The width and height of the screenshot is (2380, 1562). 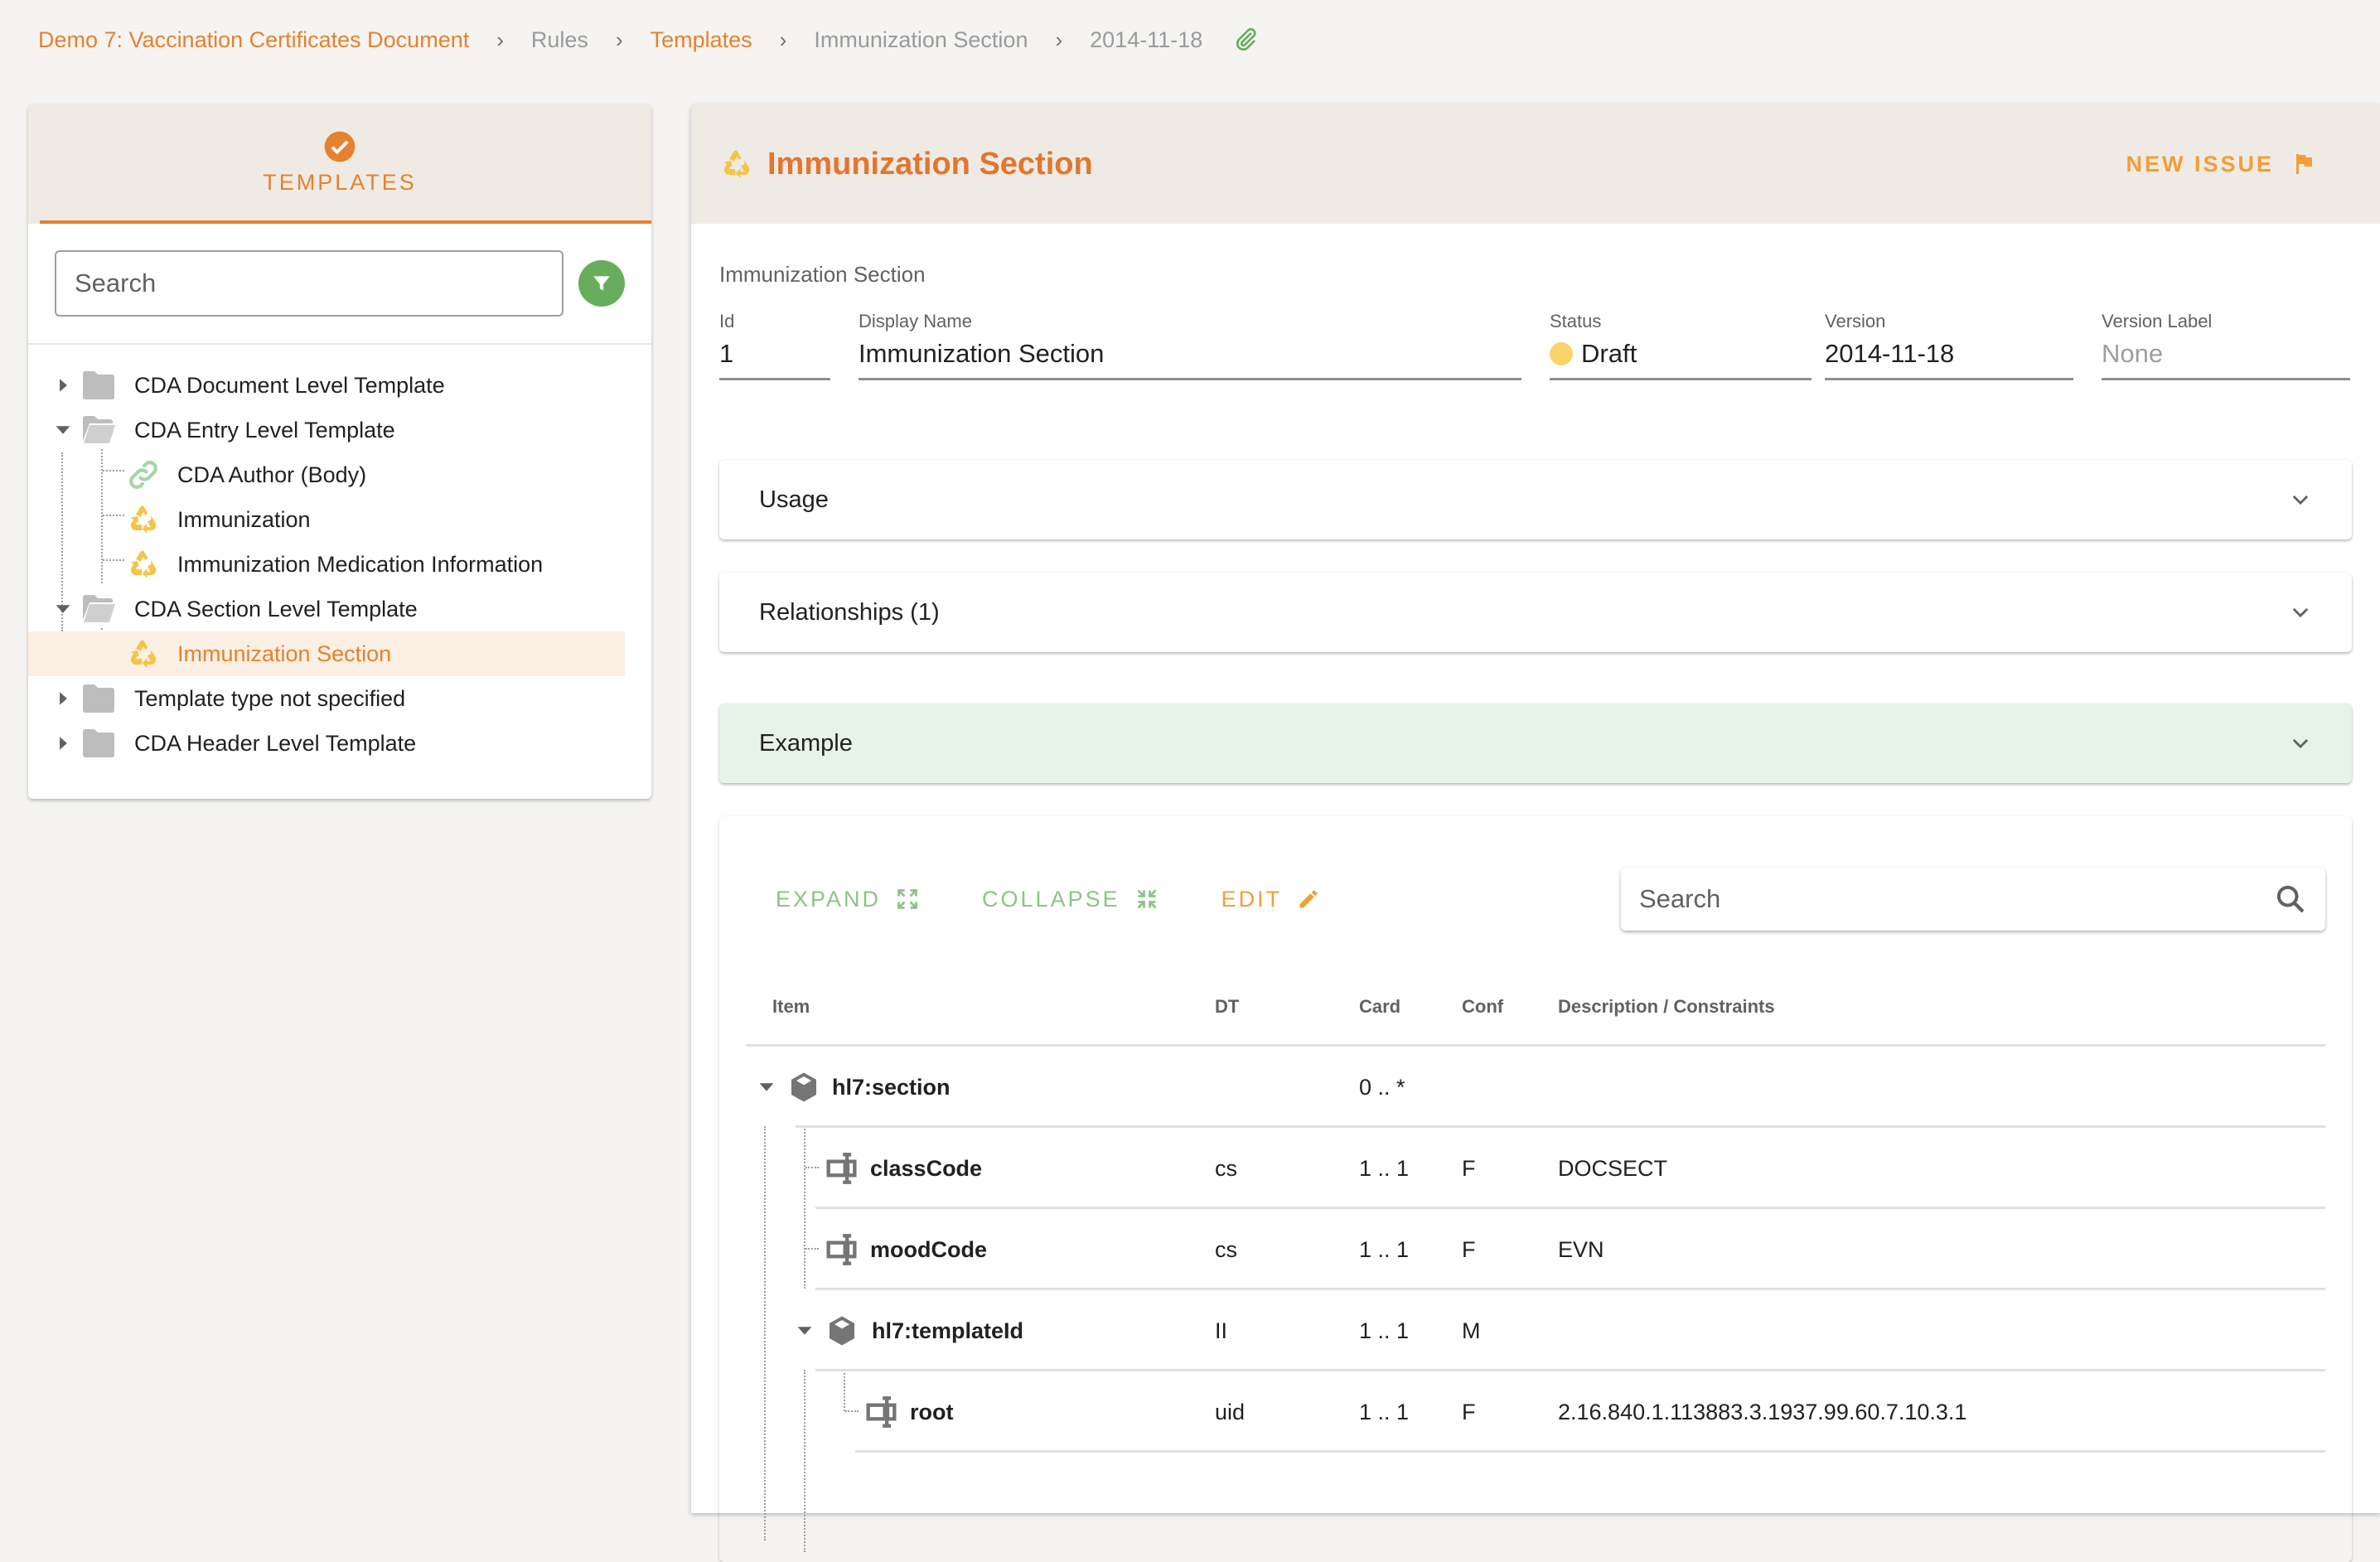 What do you see at coordinates (1956, 899) in the screenshot?
I see `design-search-input` at bounding box center [1956, 899].